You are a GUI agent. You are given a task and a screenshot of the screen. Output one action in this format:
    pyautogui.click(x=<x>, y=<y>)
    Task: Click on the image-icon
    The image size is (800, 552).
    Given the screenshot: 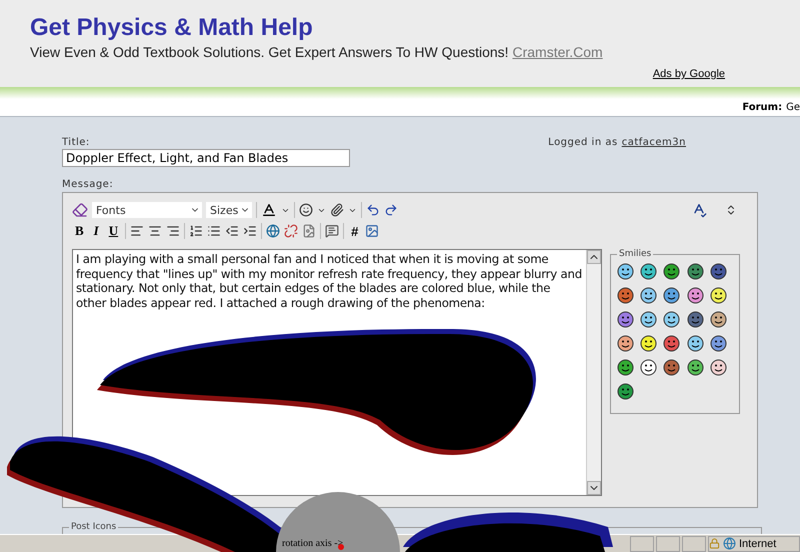 What is the action you would take?
    pyautogui.click(x=372, y=231)
    